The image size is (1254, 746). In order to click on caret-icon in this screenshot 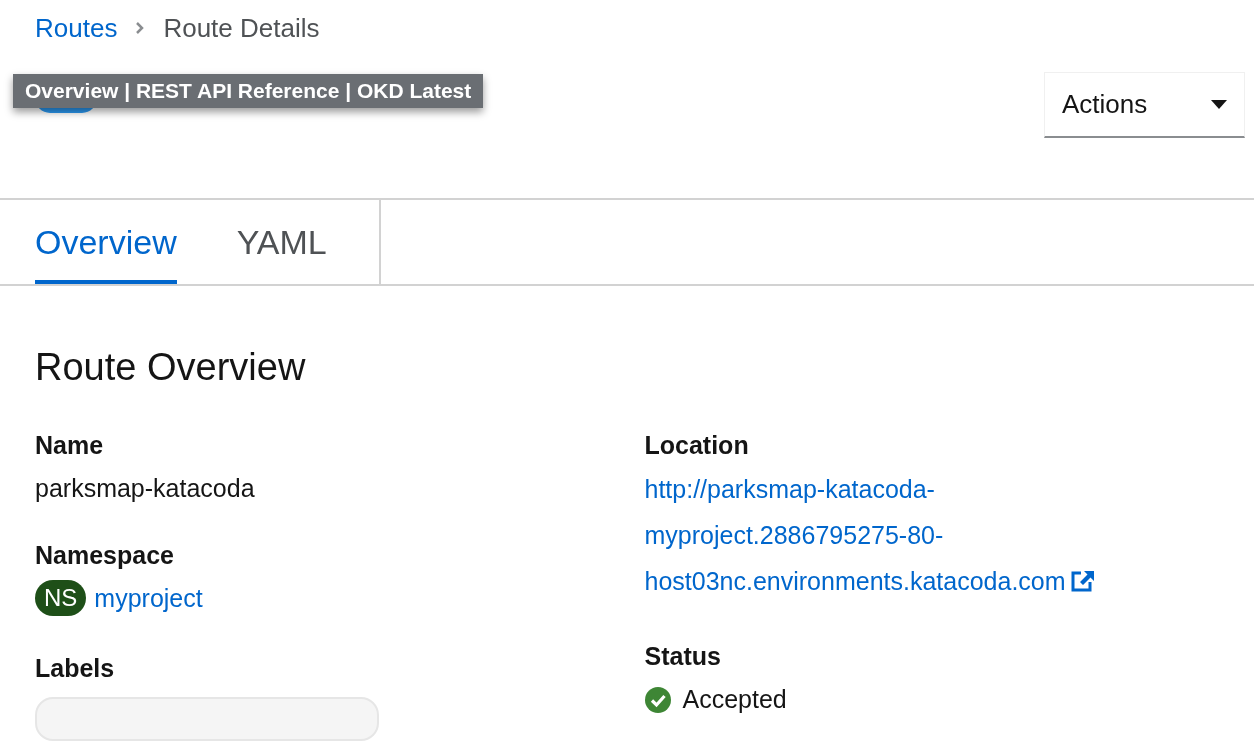, I will do `click(1219, 104)`.